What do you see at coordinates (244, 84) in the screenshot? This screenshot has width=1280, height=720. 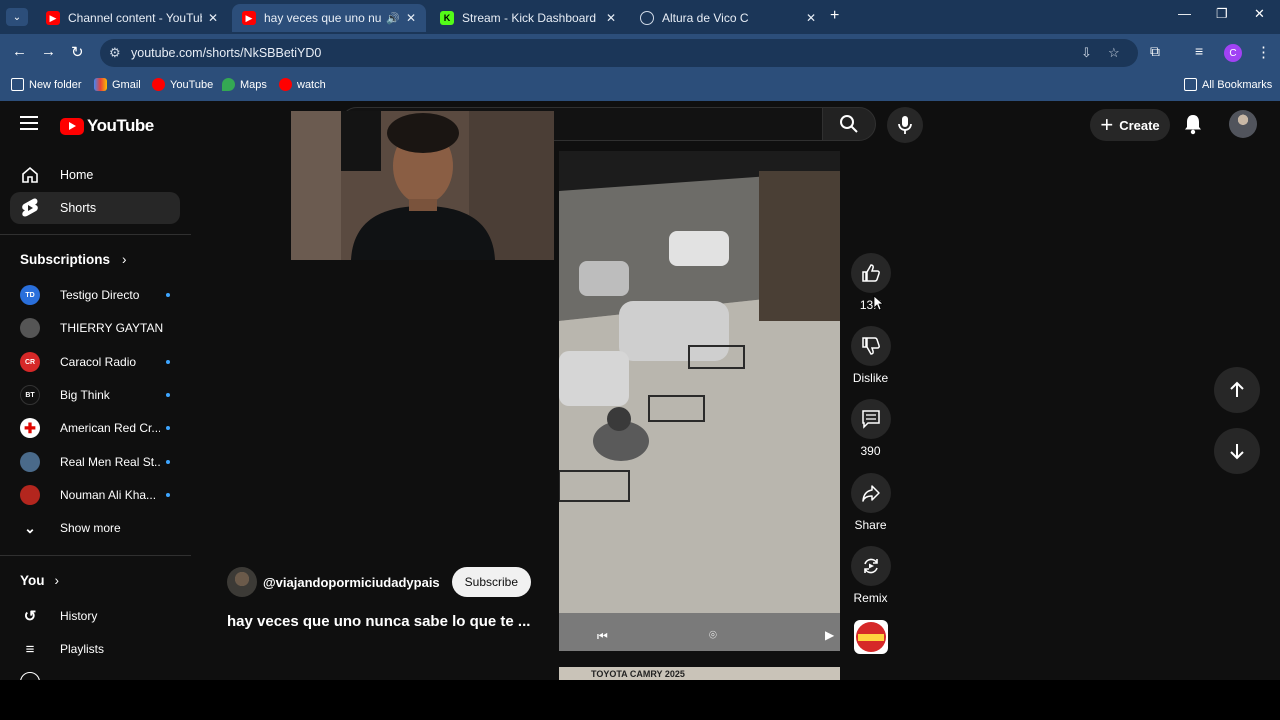 I see `bookmark-maps: Maps` at bounding box center [244, 84].